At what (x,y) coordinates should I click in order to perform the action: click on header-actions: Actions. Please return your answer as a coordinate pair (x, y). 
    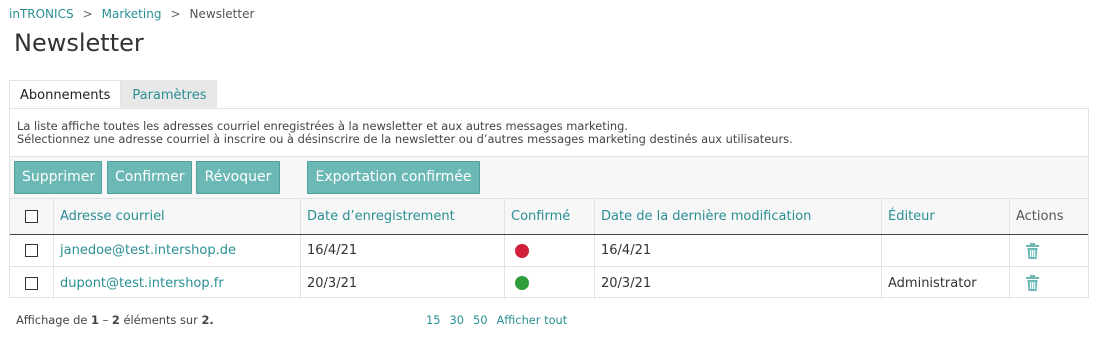
    Looking at the image, I should click on (1040, 216).